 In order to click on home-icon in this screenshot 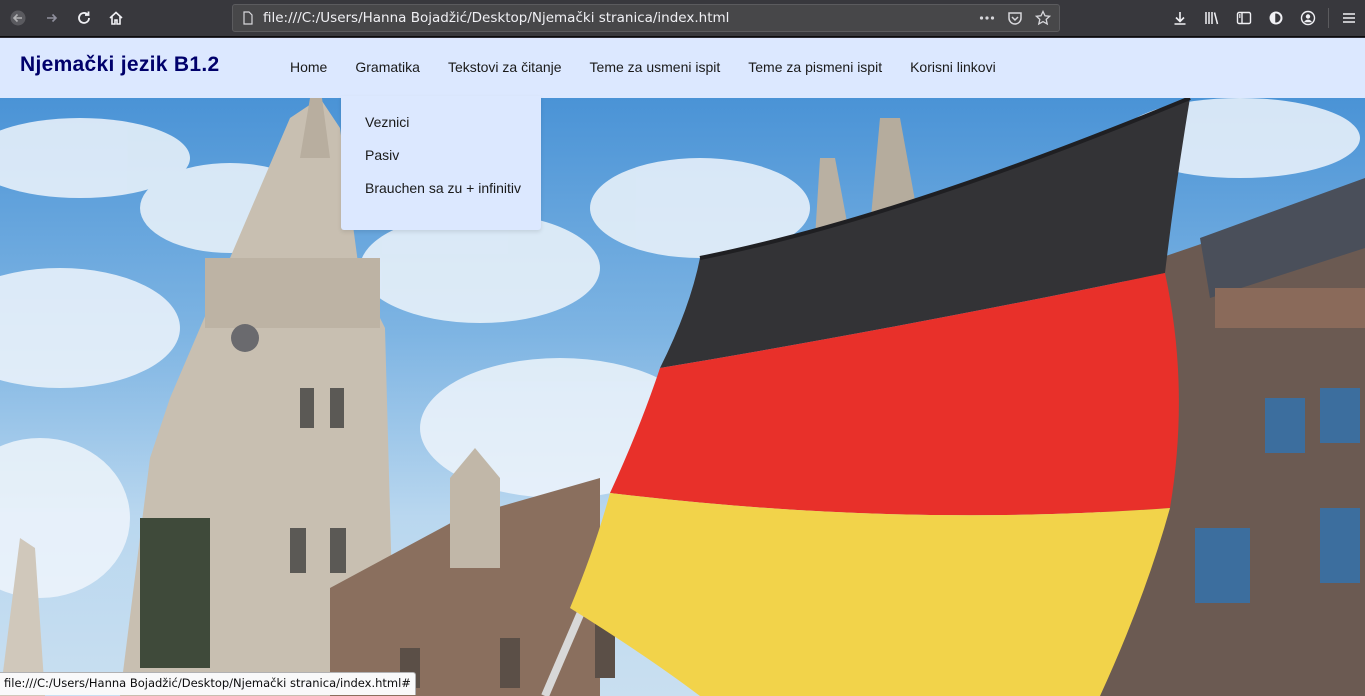, I will do `click(116, 18)`.